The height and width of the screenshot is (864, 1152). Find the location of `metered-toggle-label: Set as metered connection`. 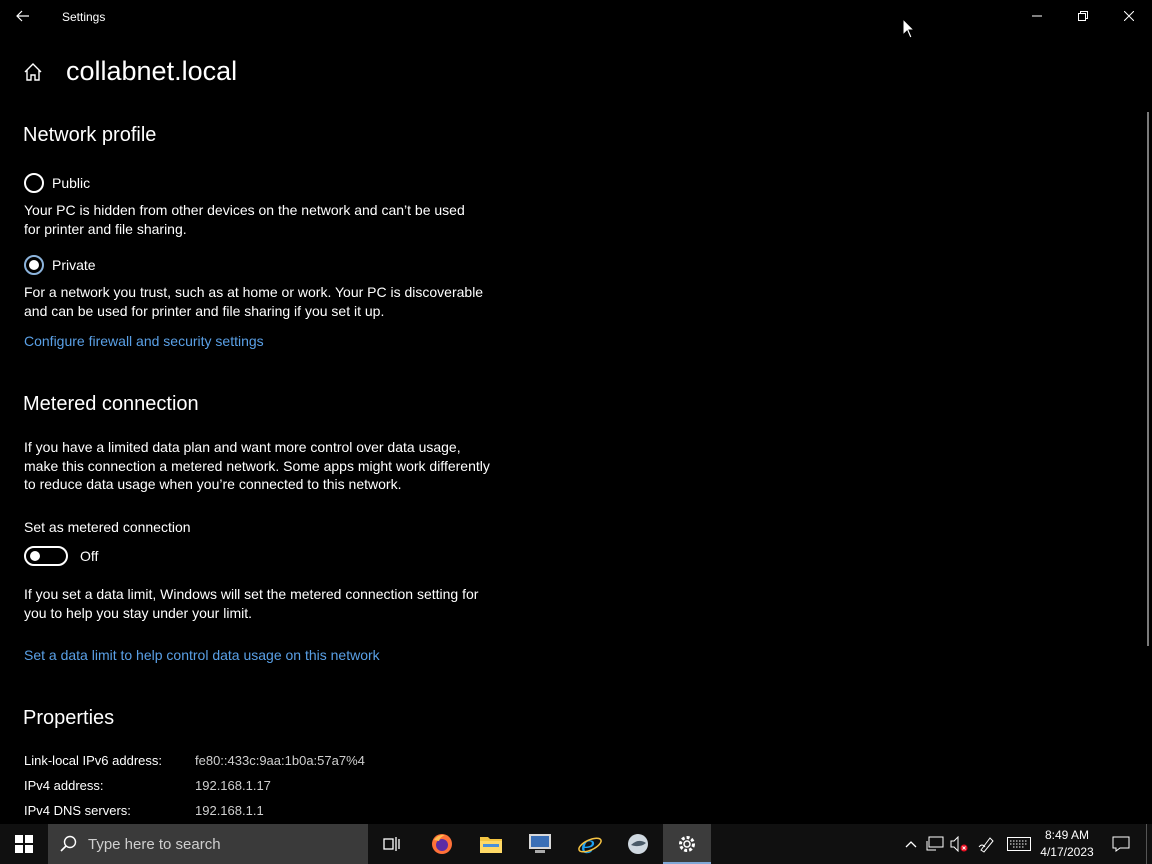

metered-toggle-label: Set as metered connection is located at coordinates (107, 527).